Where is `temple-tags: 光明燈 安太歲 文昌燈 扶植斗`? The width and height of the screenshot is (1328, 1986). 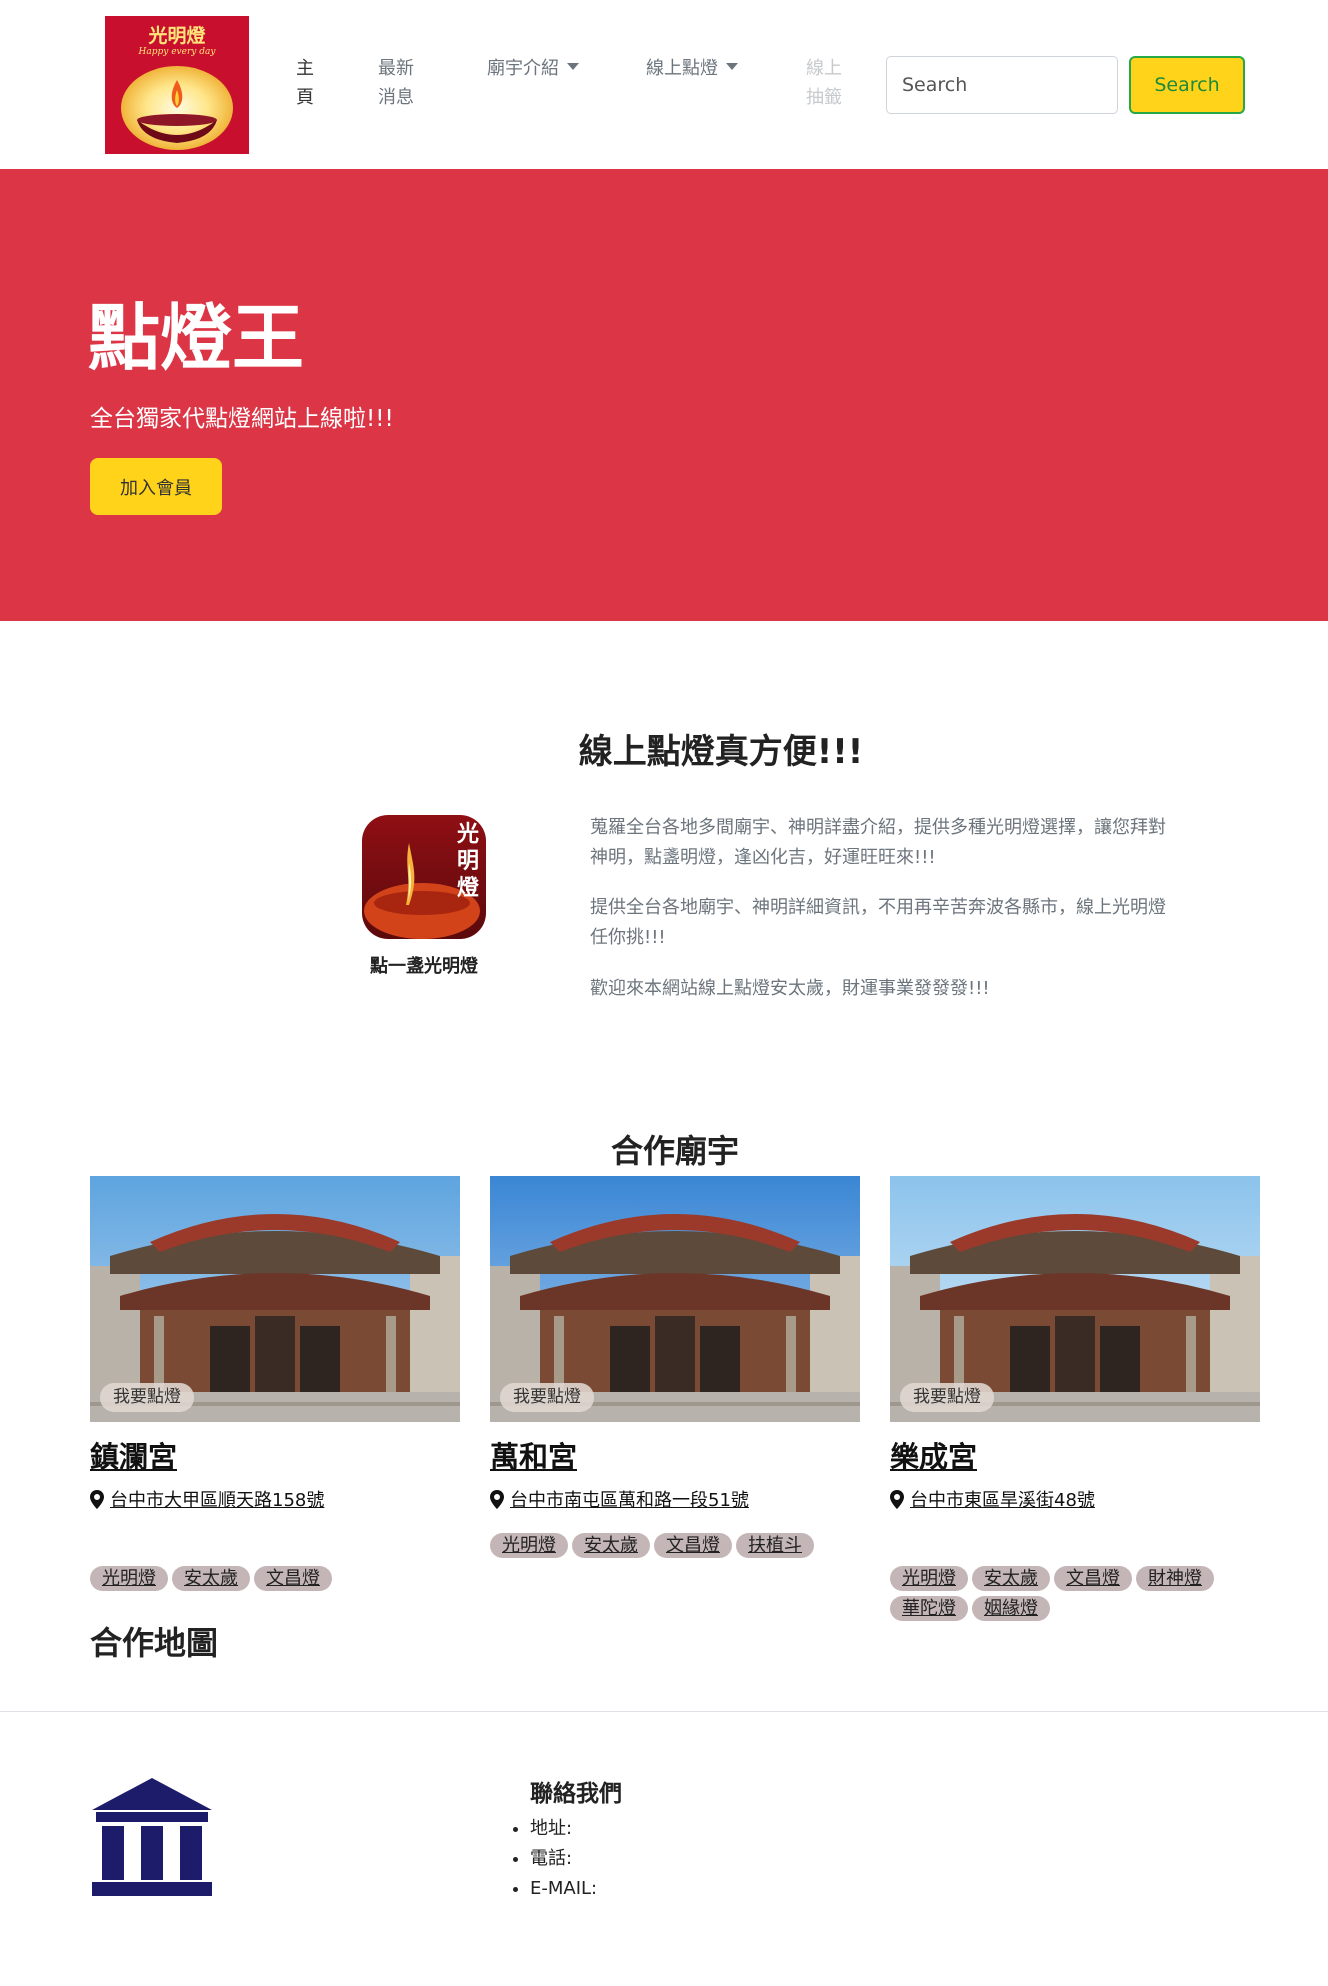 temple-tags: 光明燈 安太歲 文昌燈 扶植斗 is located at coordinates (680, 1546).